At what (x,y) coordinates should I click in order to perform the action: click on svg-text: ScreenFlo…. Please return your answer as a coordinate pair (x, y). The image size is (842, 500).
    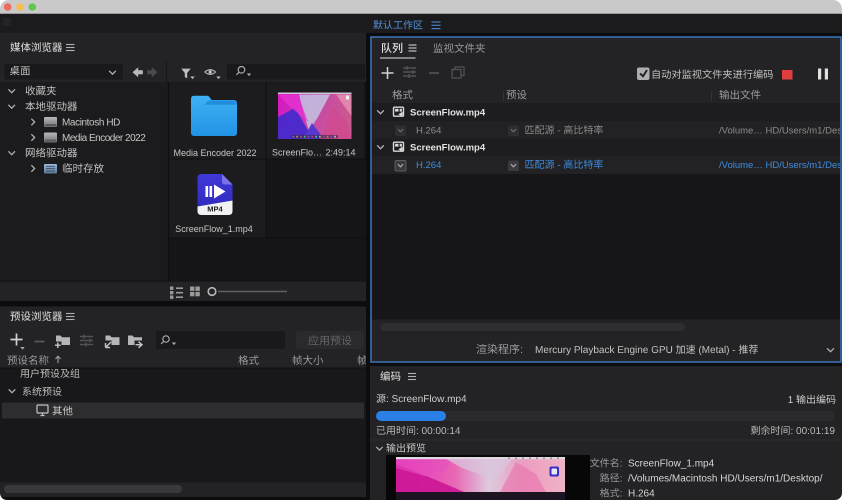
    Looking at the image, I should click on (297, 153).